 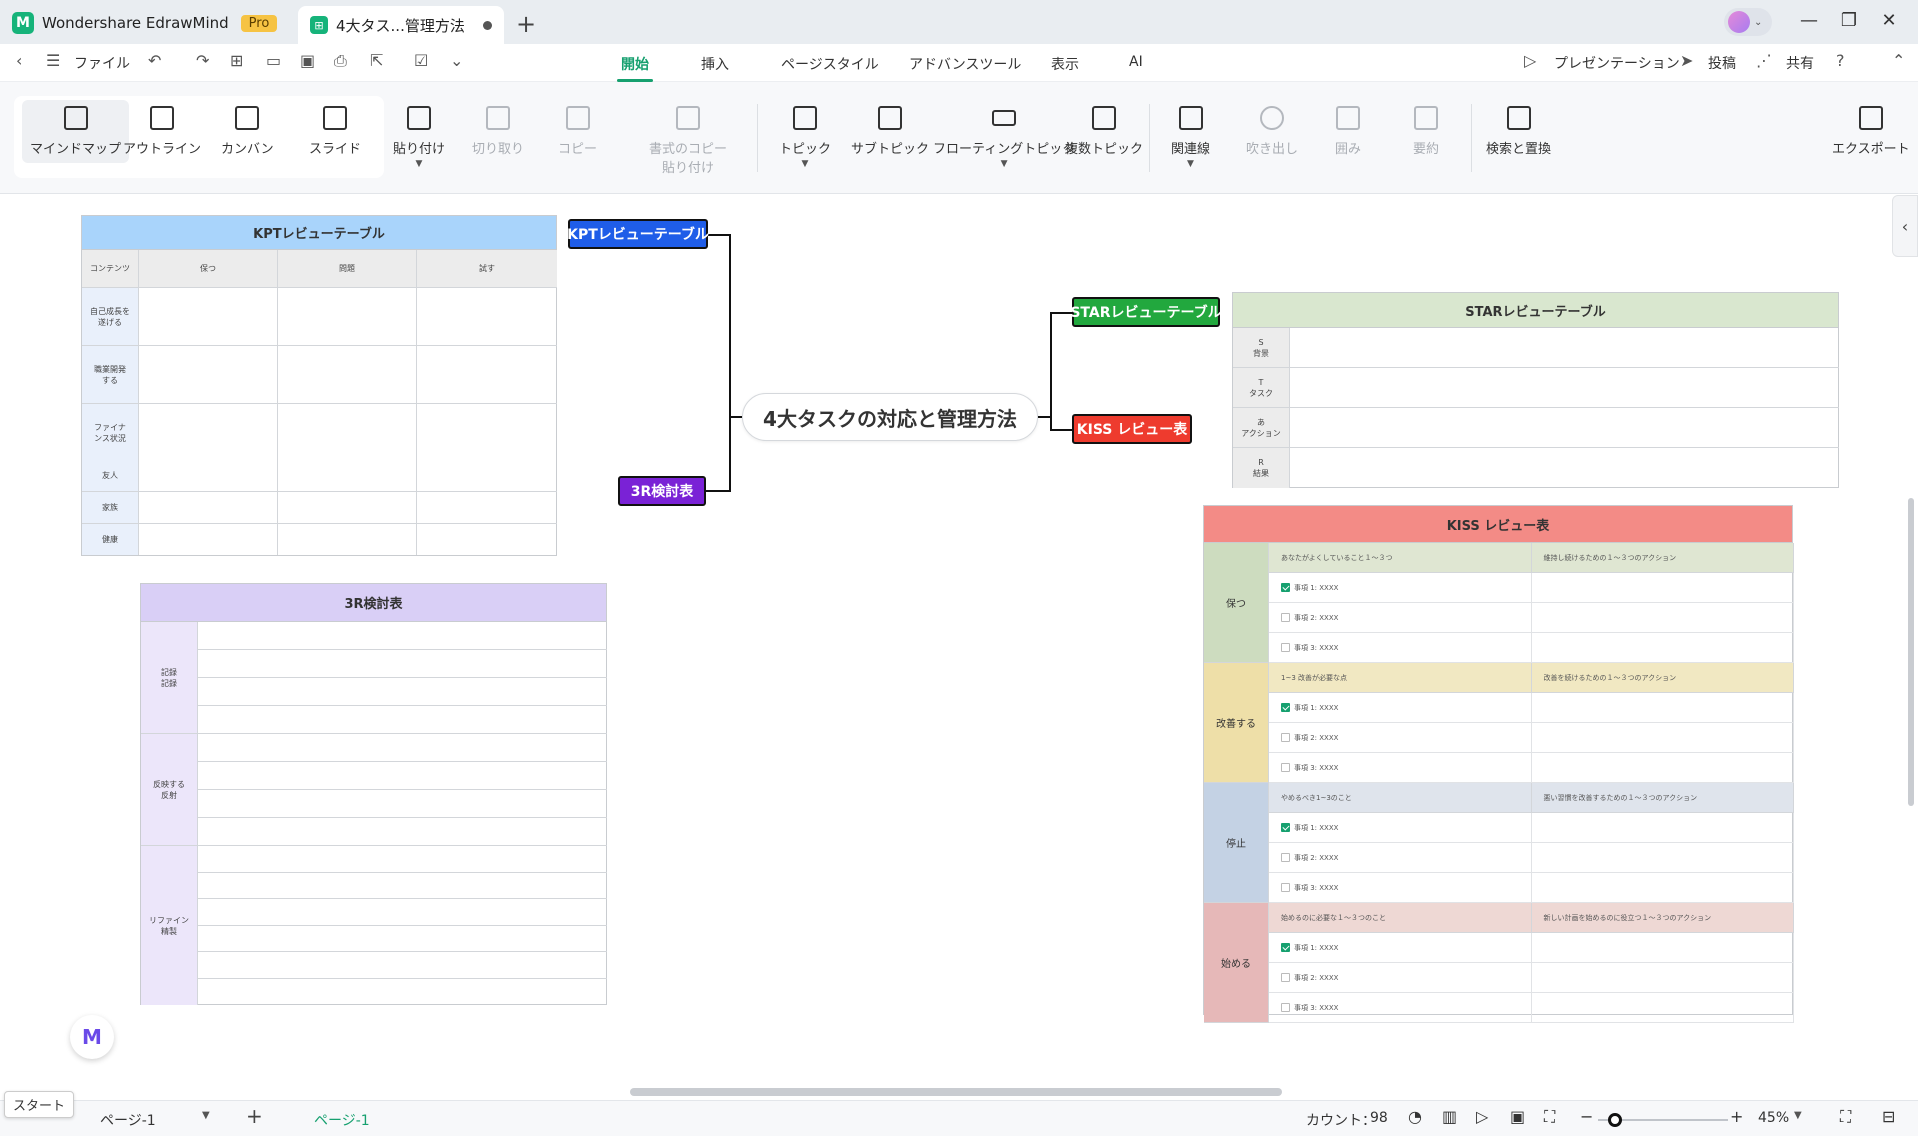 What do you see at coordinates (805, 164) in the screenshot?
I see `topic-dropdown-icon: ▼` at bounding box center [805, 164].